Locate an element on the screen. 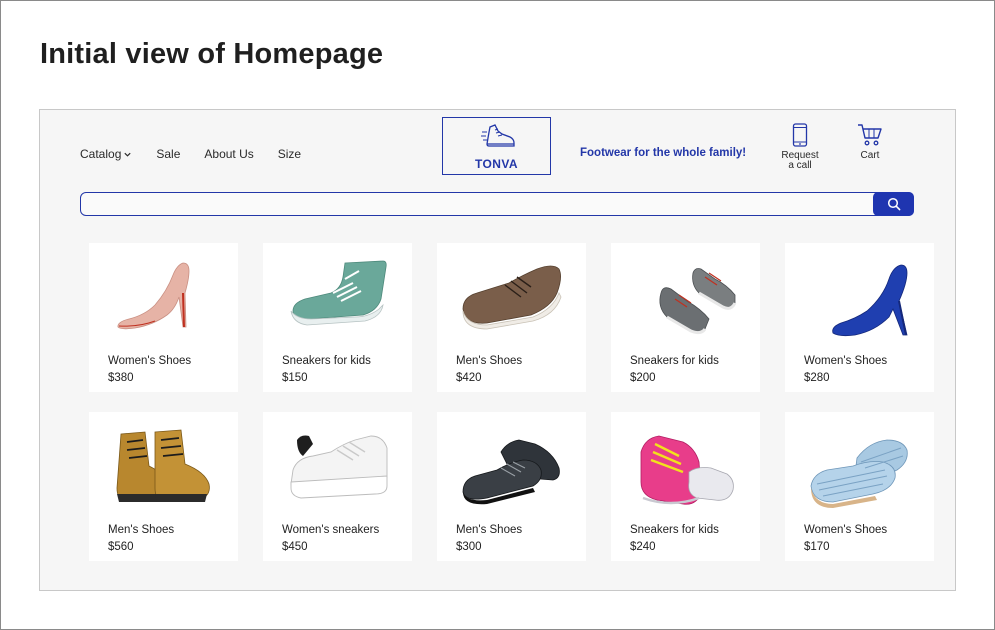 This screenshot has height=630, width=995. product-card: Men's Shoes $420 is located at coordinates (511, 317).